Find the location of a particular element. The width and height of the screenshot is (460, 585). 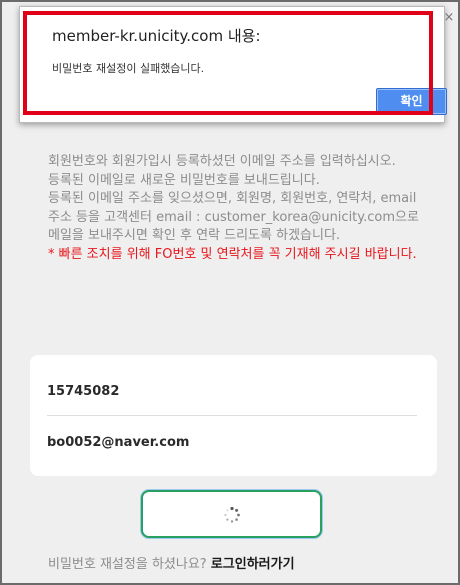

login-link: 로그인하러가기 is located at coordinates (253, 564).